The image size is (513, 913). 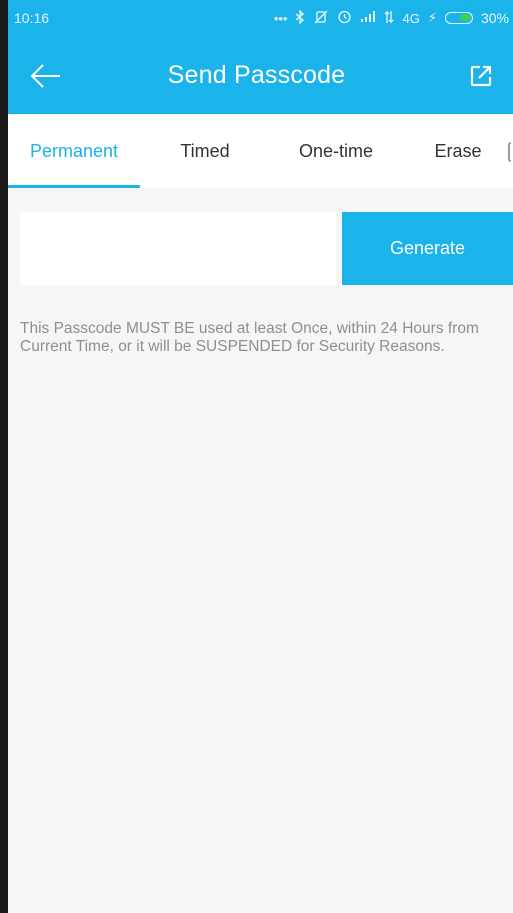 I want to click on passcode-display, so click(x=178, y=248).